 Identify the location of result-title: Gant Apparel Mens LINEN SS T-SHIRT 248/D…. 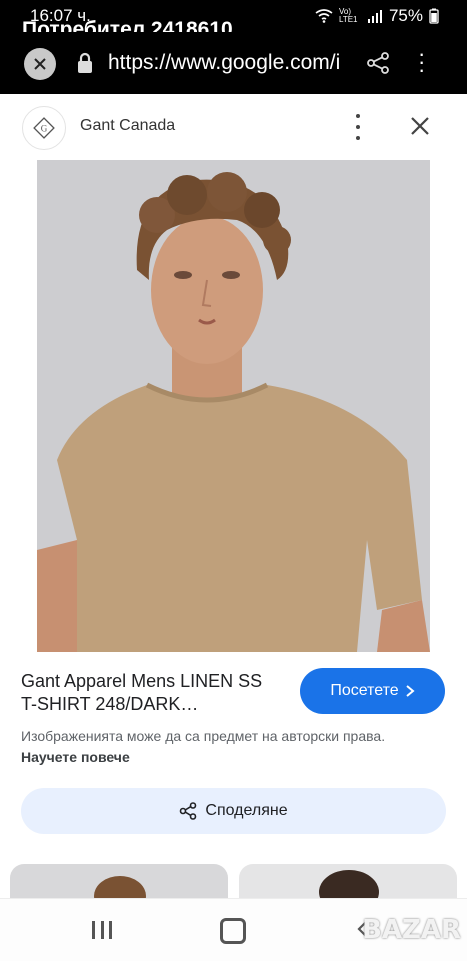
(151, 693).